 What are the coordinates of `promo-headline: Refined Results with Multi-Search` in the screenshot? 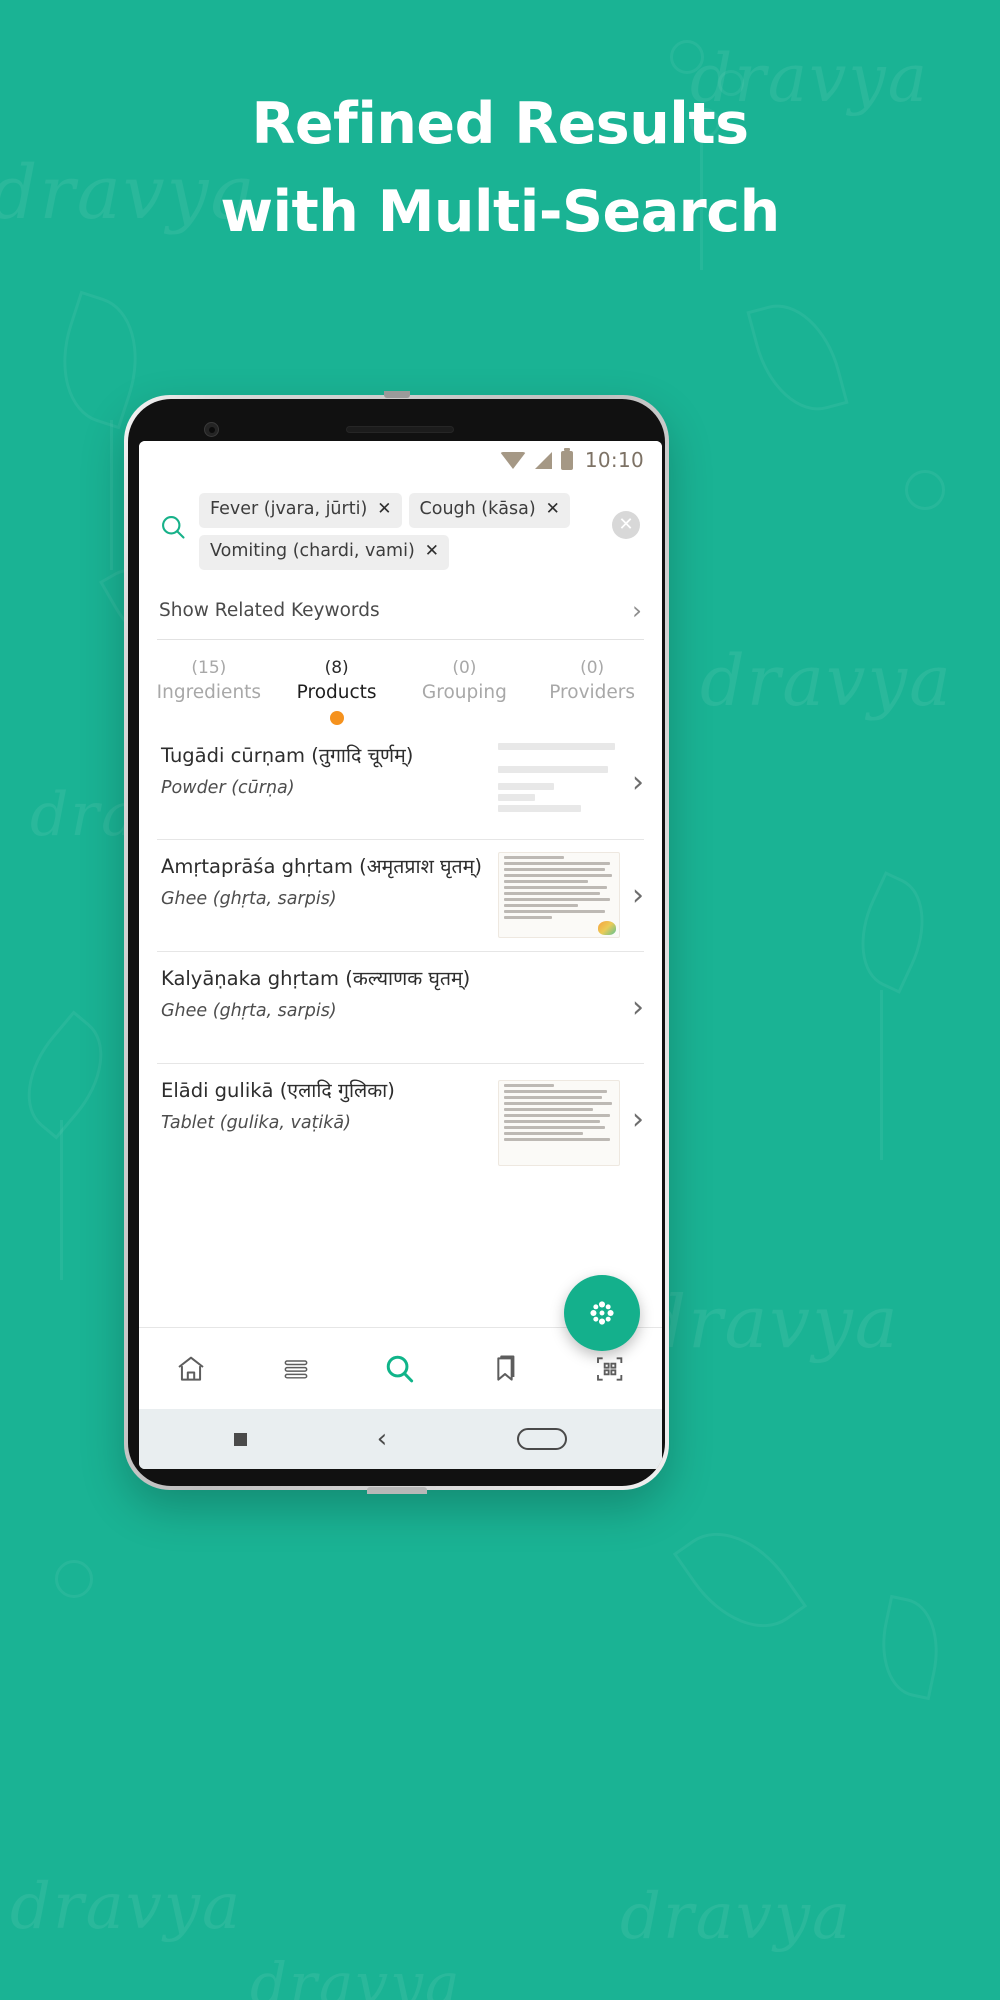 It's located at (500, 168).